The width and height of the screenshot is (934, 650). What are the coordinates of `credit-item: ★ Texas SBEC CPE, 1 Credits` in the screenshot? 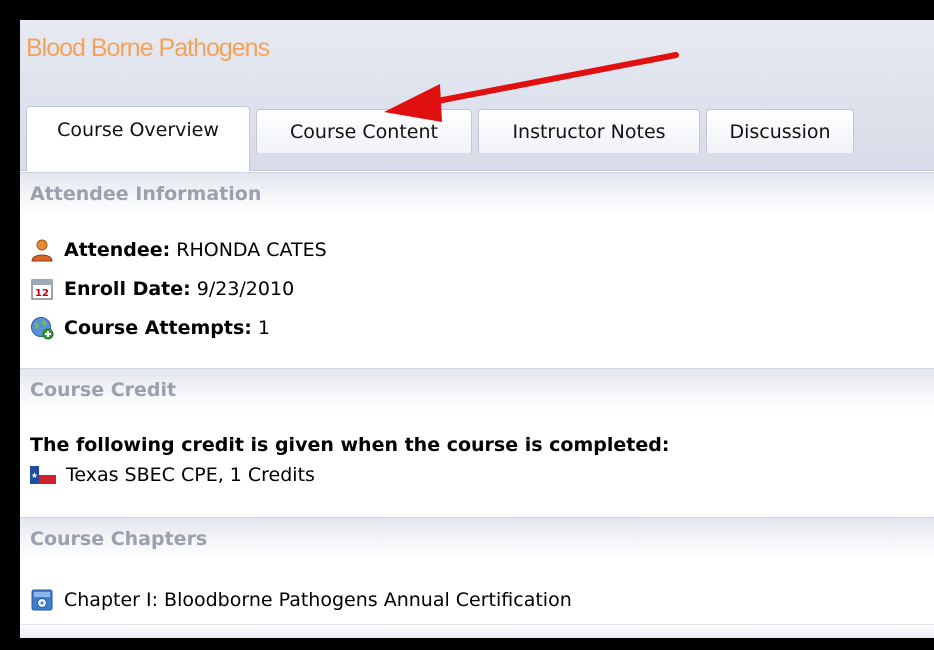 It's located at (172, 475).